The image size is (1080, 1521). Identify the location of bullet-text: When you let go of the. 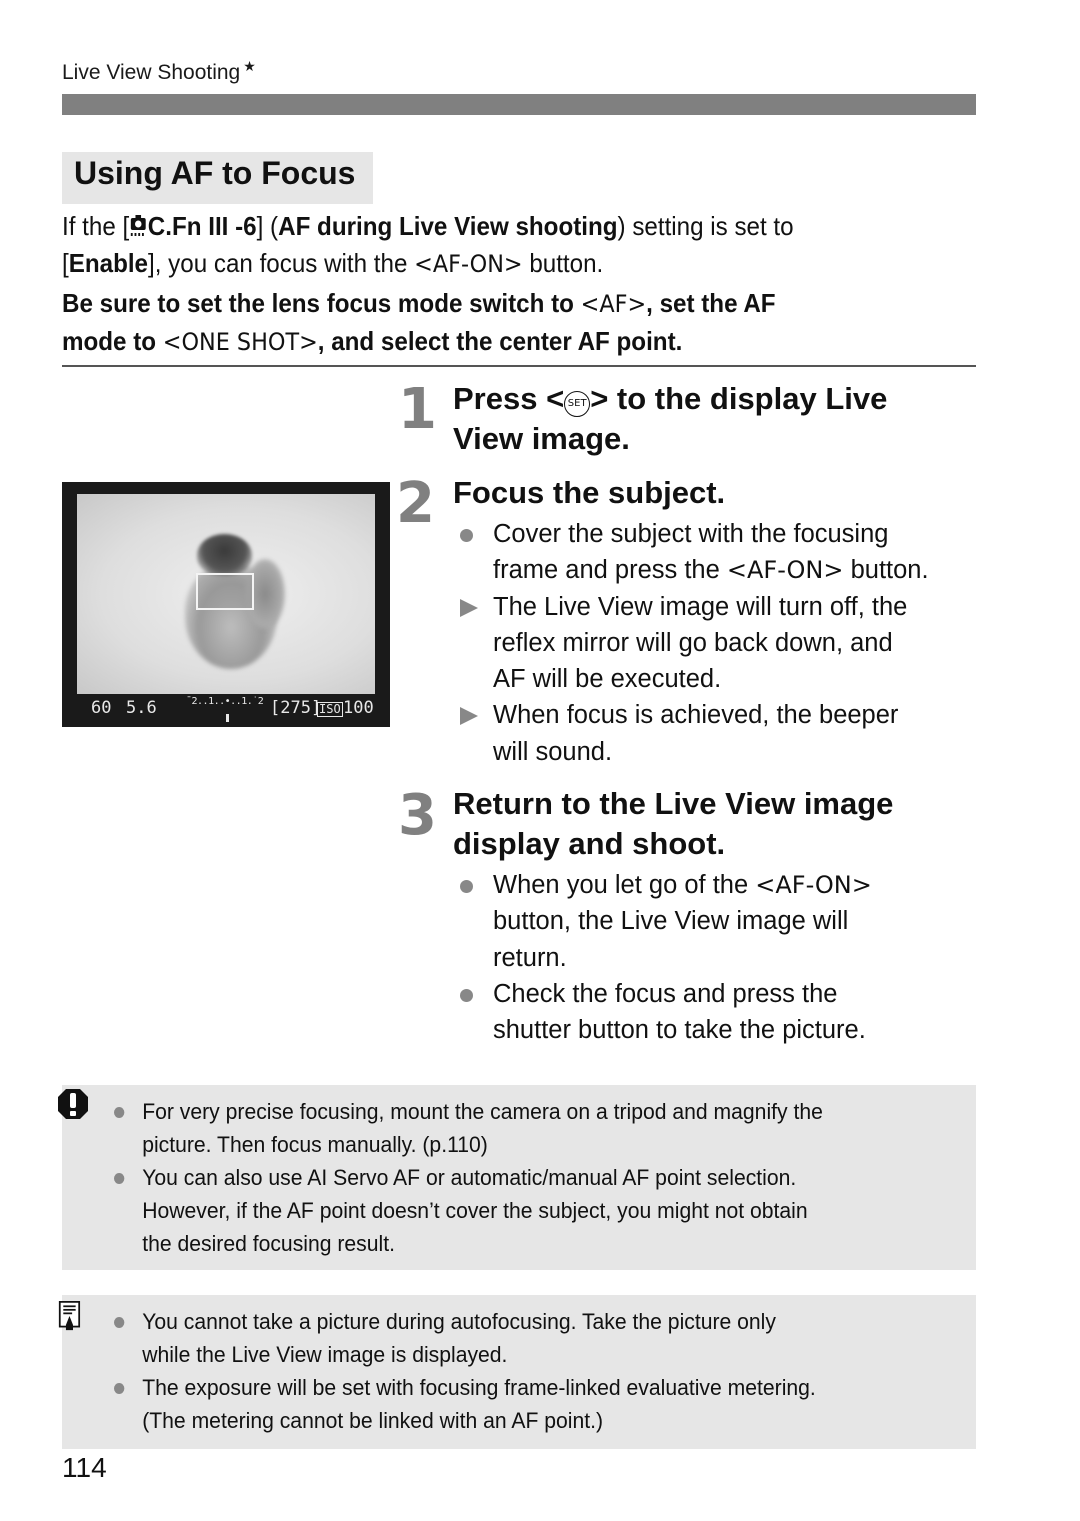
(624, 885).